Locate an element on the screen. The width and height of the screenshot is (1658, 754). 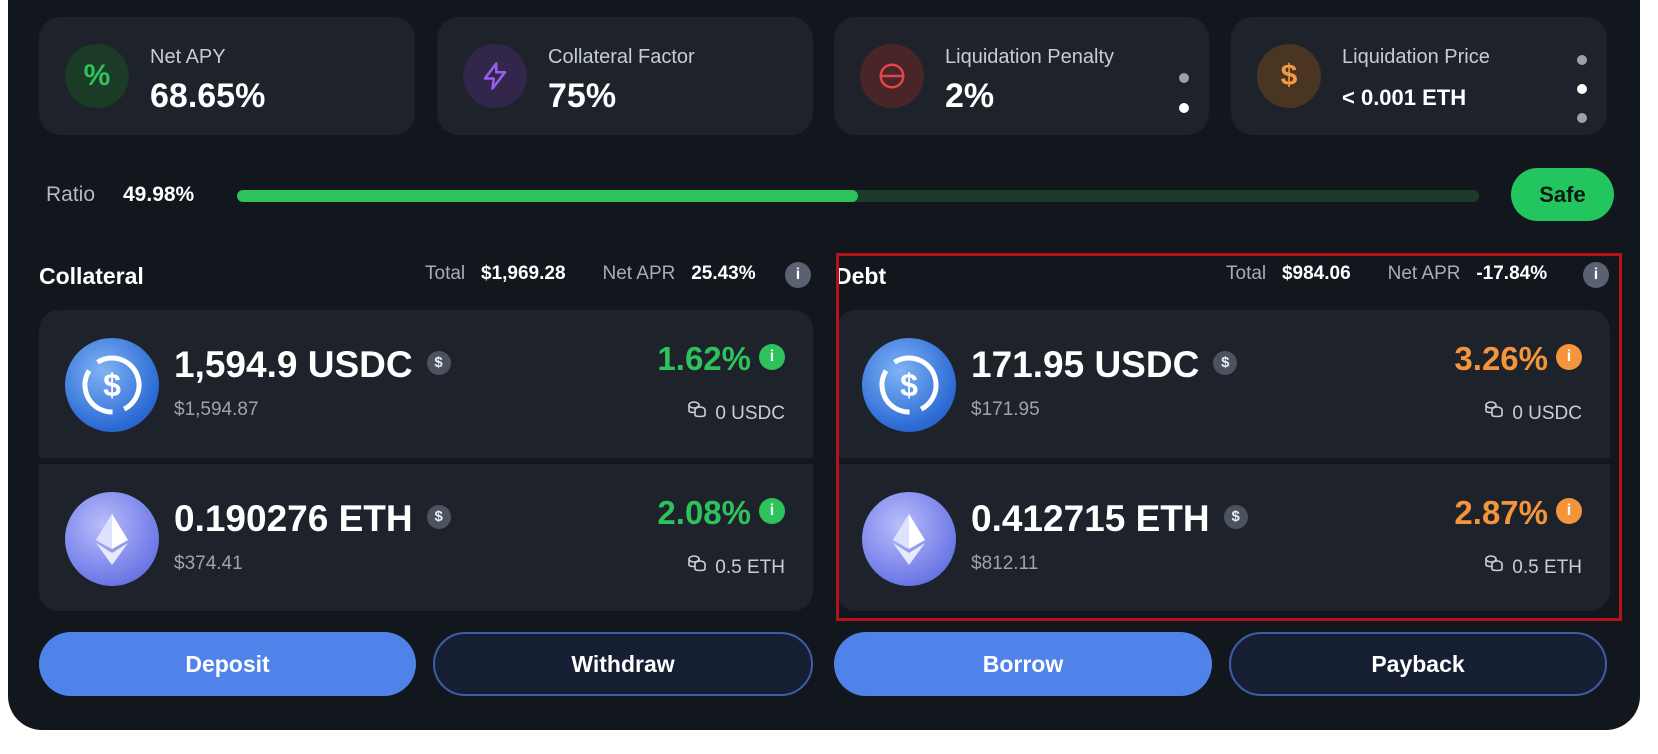
liquidation-price-label: Liquidation Price is located at coordinates (1416, 57).